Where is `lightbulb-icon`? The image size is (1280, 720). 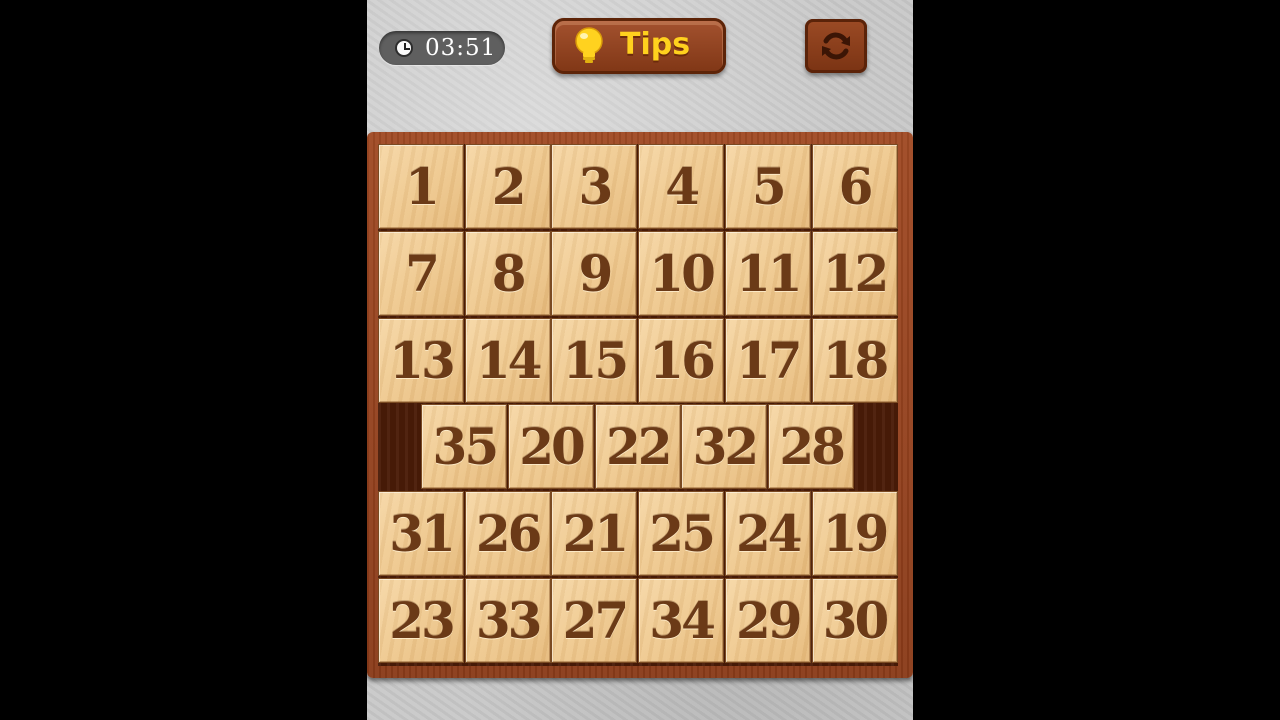 lightbulb-icon is located at coordinates (589, 45).